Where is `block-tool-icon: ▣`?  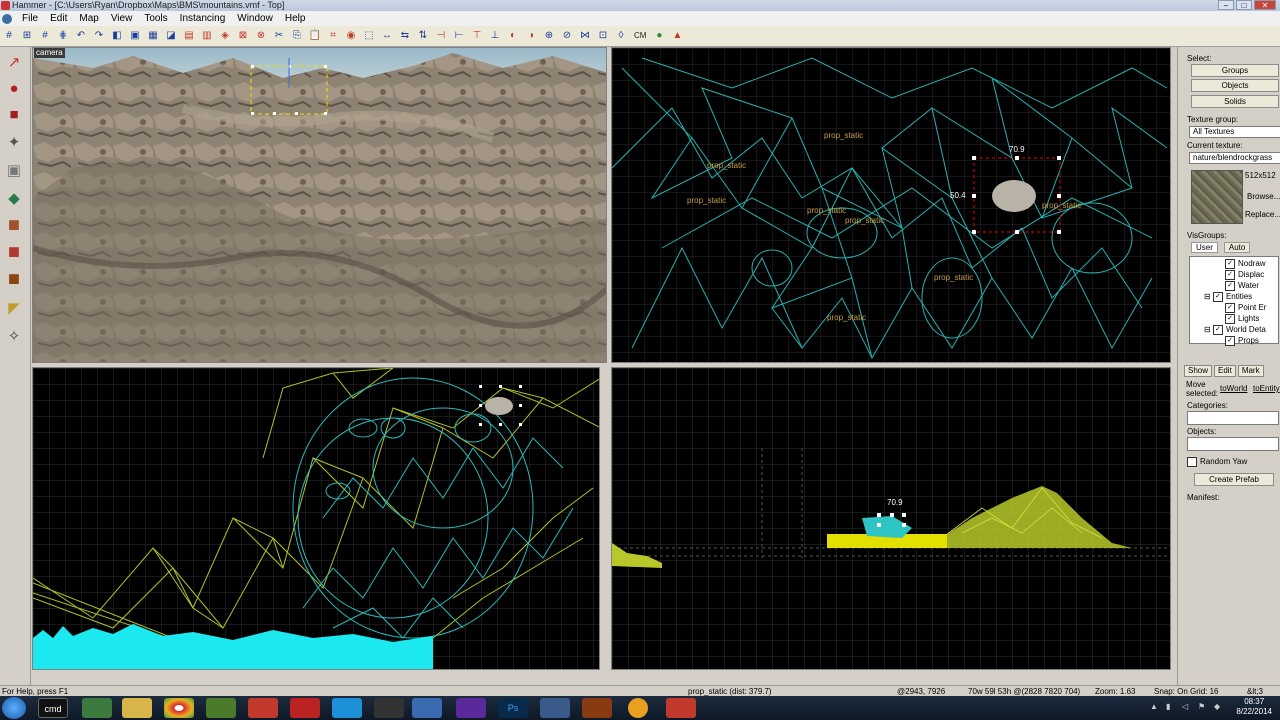
block-tool-icon: ▣ is located at coordinates (14, 171).